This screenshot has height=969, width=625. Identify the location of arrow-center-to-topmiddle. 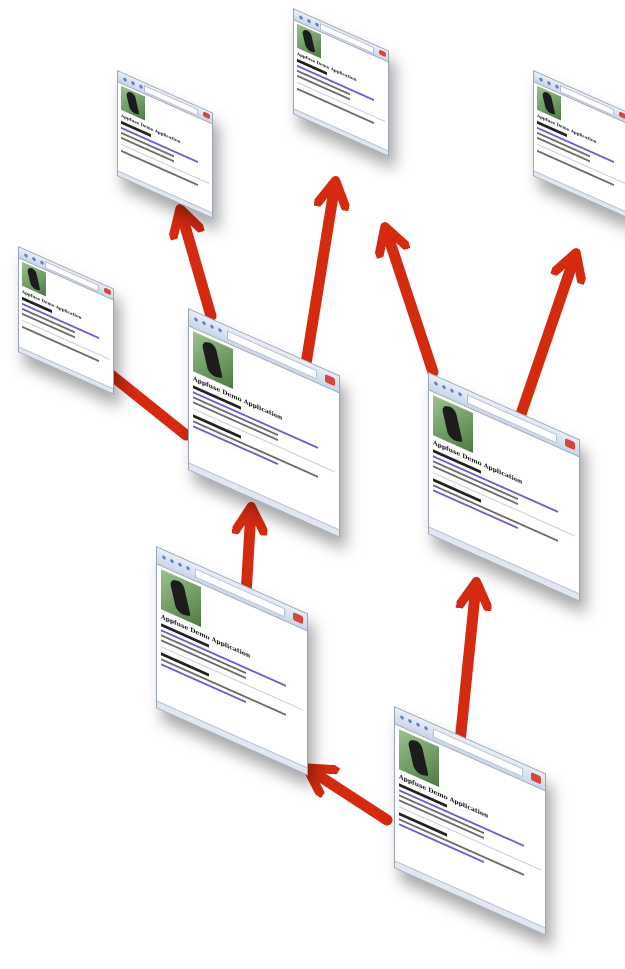
(317, 280).